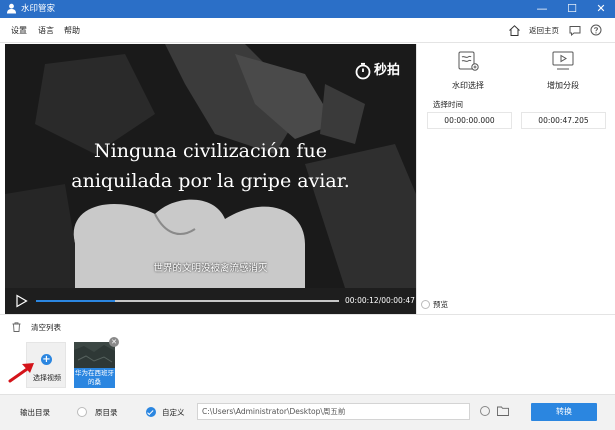 Image resolution: width=615 pixels, height=430 pixels. What do you see at coordinates (11, 8) in the screenshot?
I see `app-logo-icon` at bounding box center [11, 8].